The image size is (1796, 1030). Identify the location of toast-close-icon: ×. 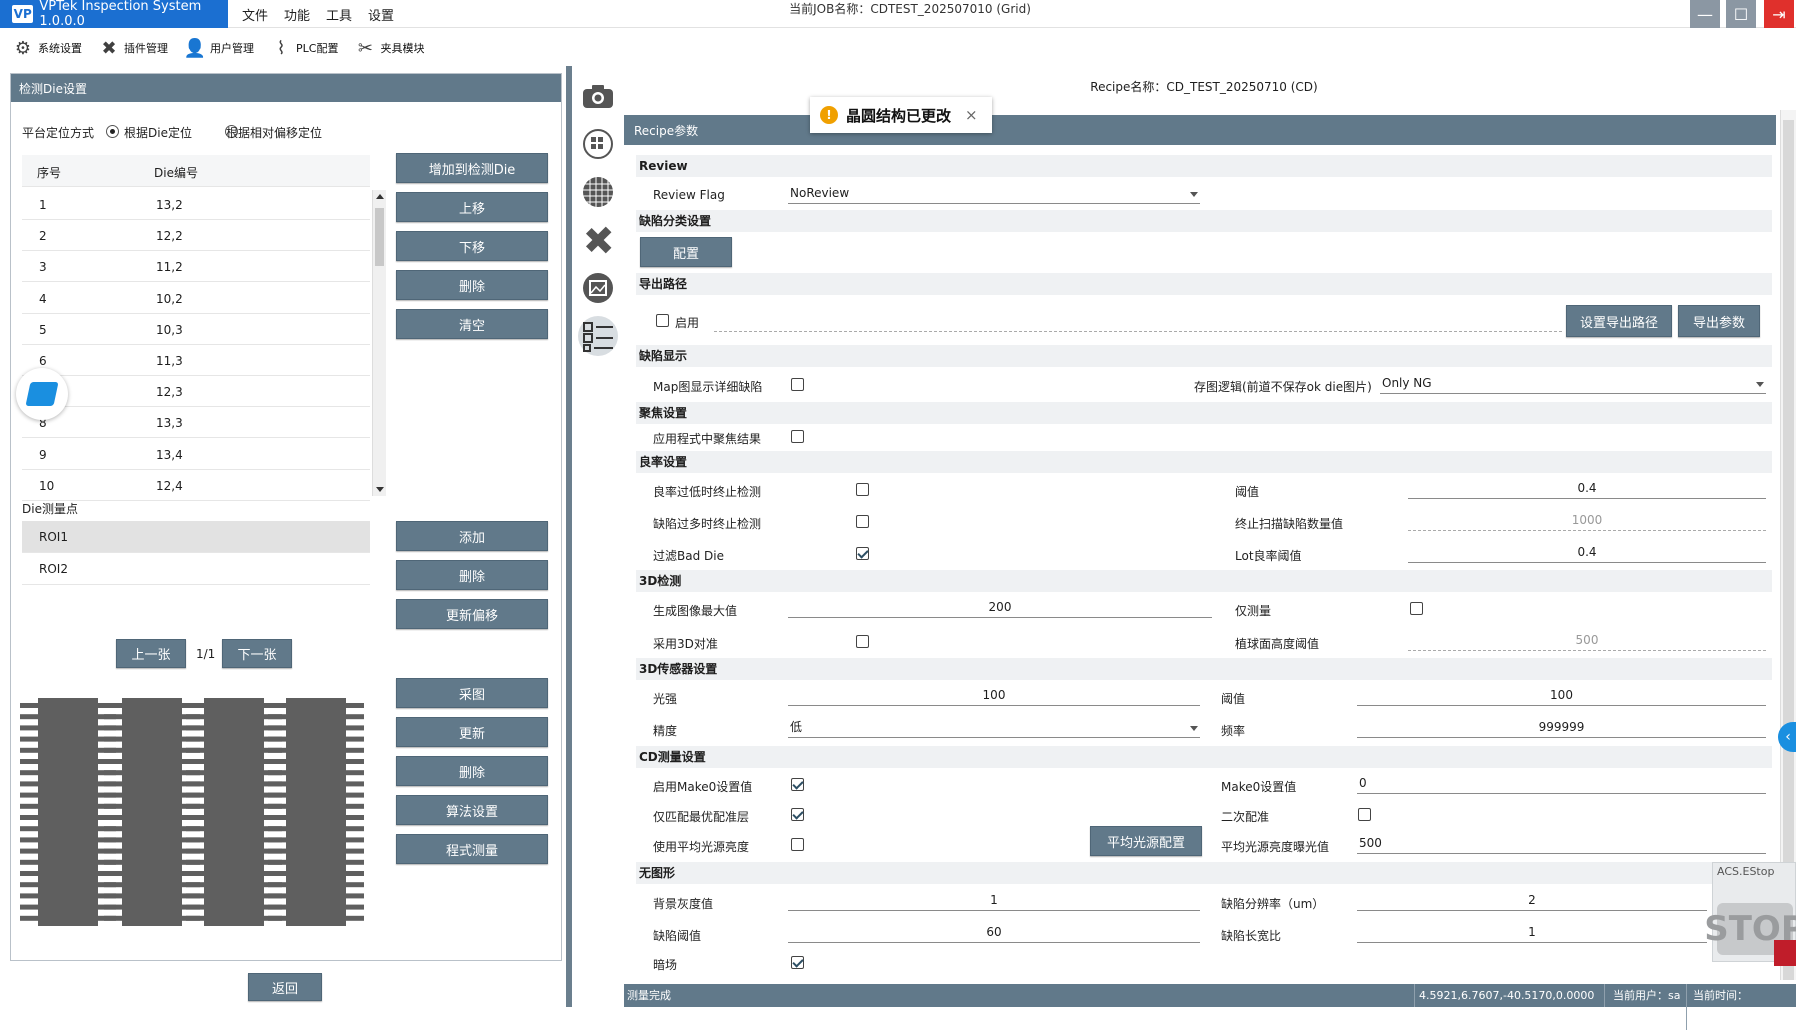
(971, 115).